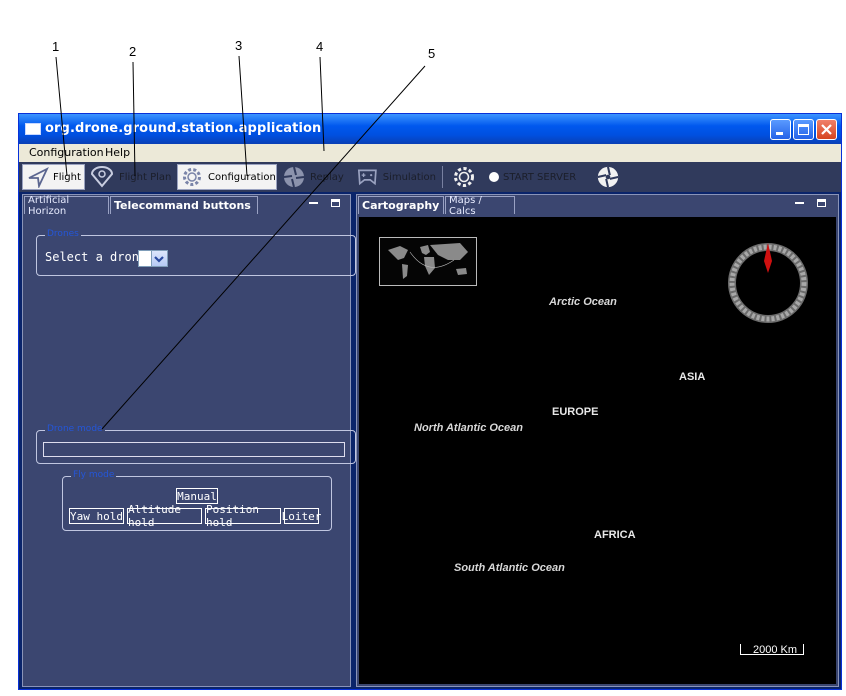 Image resolution: width=846 pixels, height=696 pixels. Describe the element at coordinates (509, 568) in the screenshot. I see `map-label-south-atlantic: South Atlantic Ocean` at that location.